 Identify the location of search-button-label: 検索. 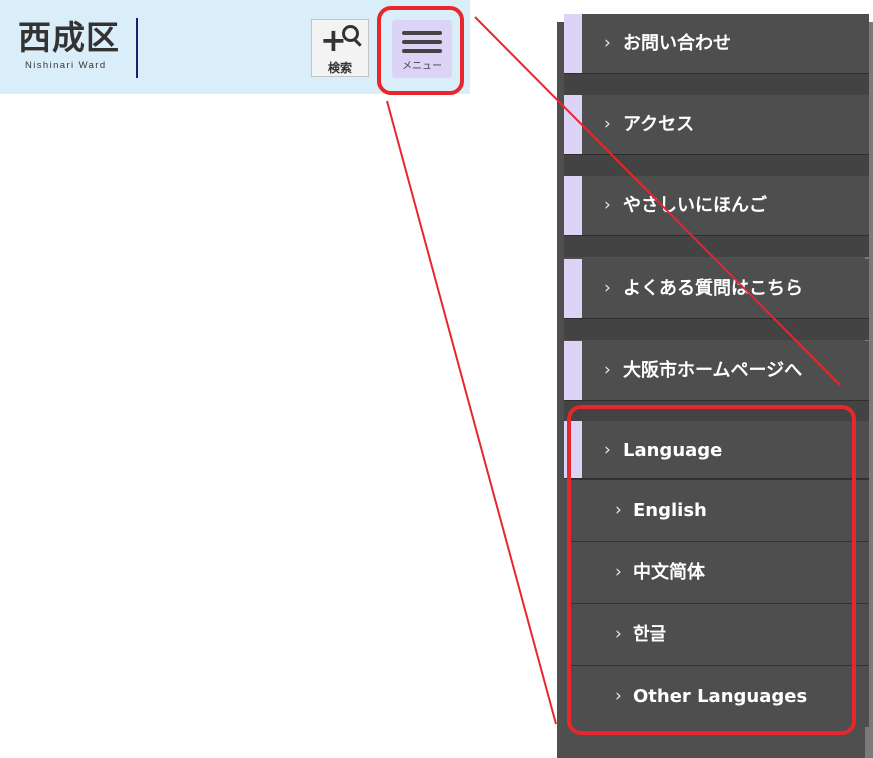
(339, 68).